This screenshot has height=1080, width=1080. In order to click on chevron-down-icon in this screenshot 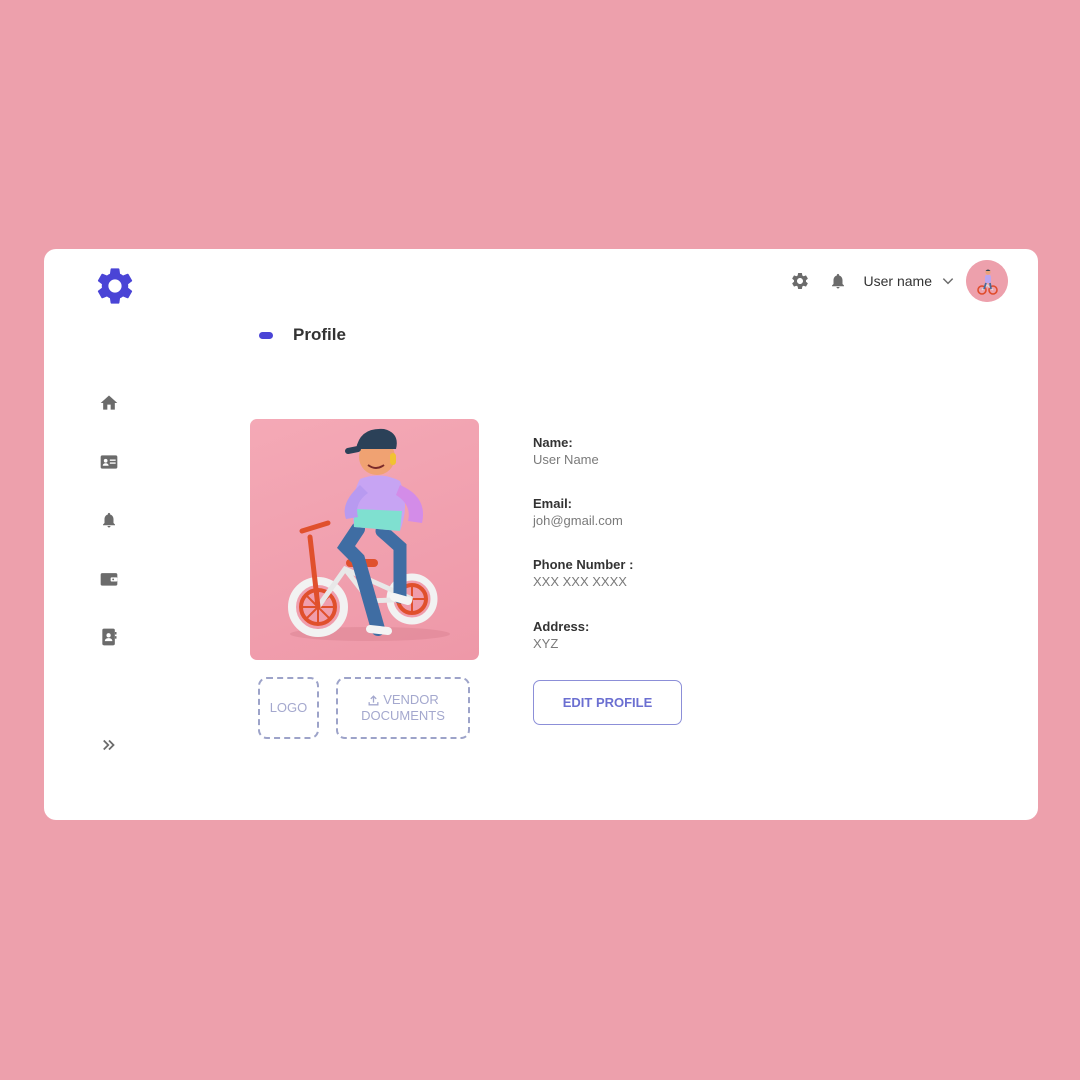, I will do `click(948, 281)`.